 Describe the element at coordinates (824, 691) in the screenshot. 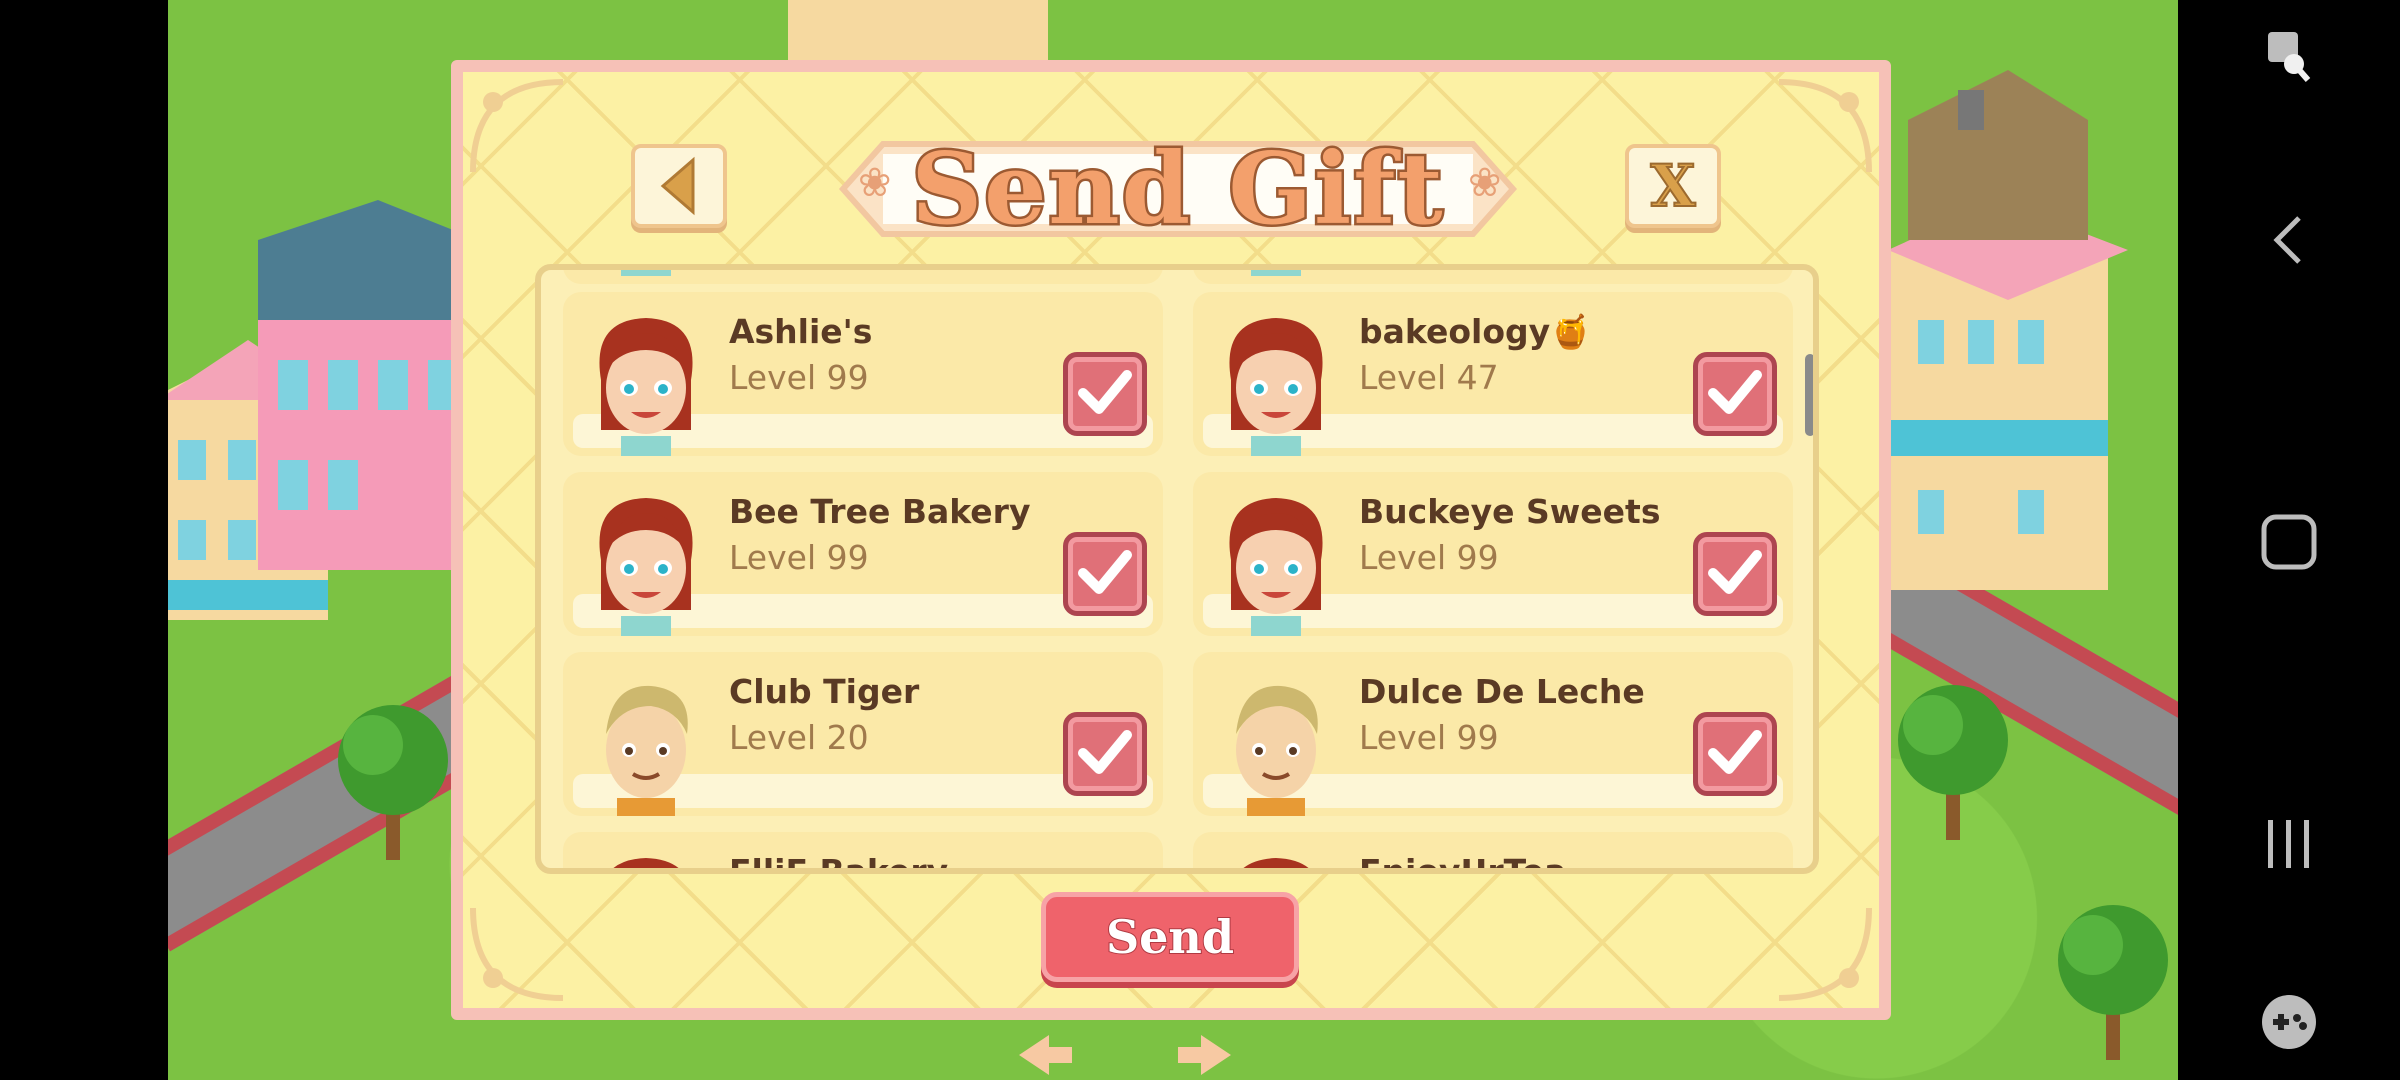

I see `friend-name: Club Tiger` at that location.